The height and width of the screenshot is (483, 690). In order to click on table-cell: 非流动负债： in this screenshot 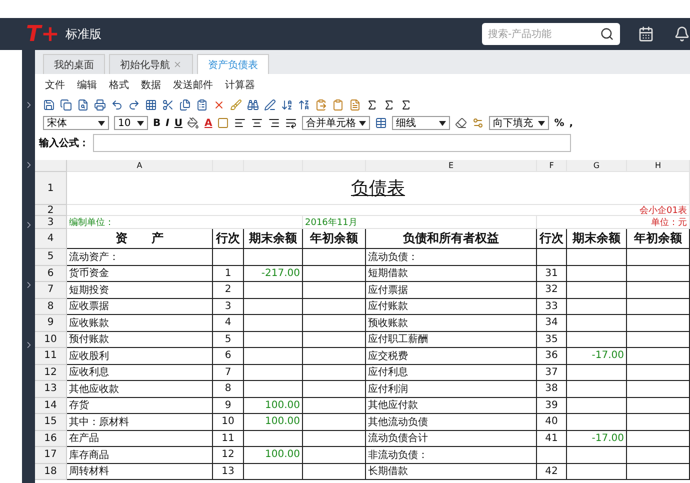, I will do `click(451, 455)`.